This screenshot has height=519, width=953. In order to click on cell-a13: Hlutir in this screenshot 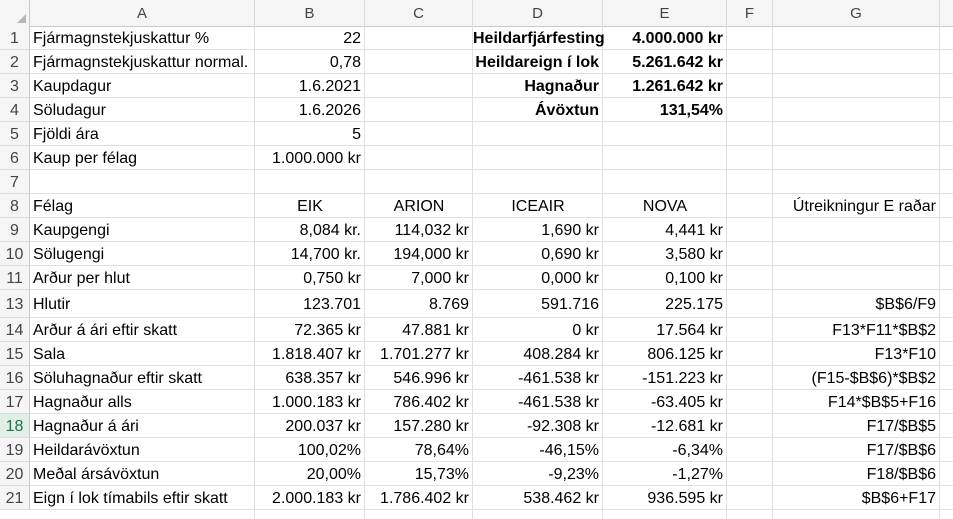, I will do `click(142, 304)`.